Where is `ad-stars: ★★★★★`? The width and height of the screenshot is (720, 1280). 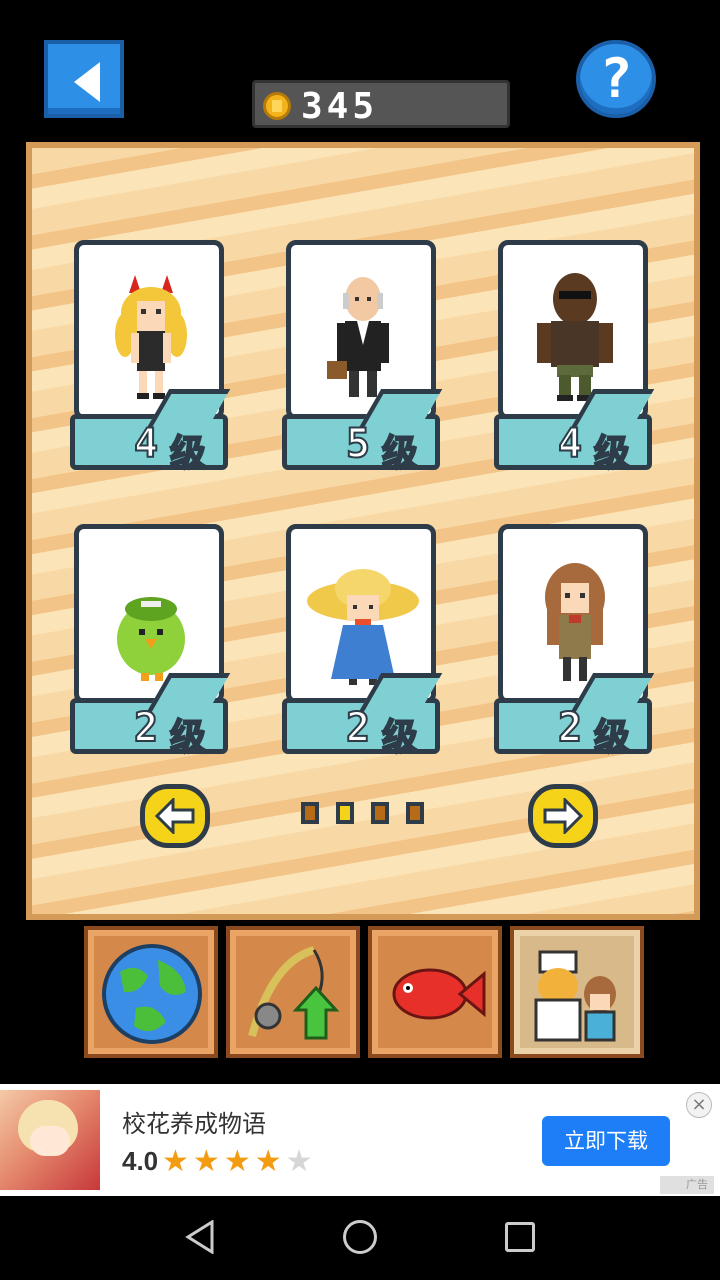 ad-stars: ★★★★★ is located at coordinates (239, 1161).